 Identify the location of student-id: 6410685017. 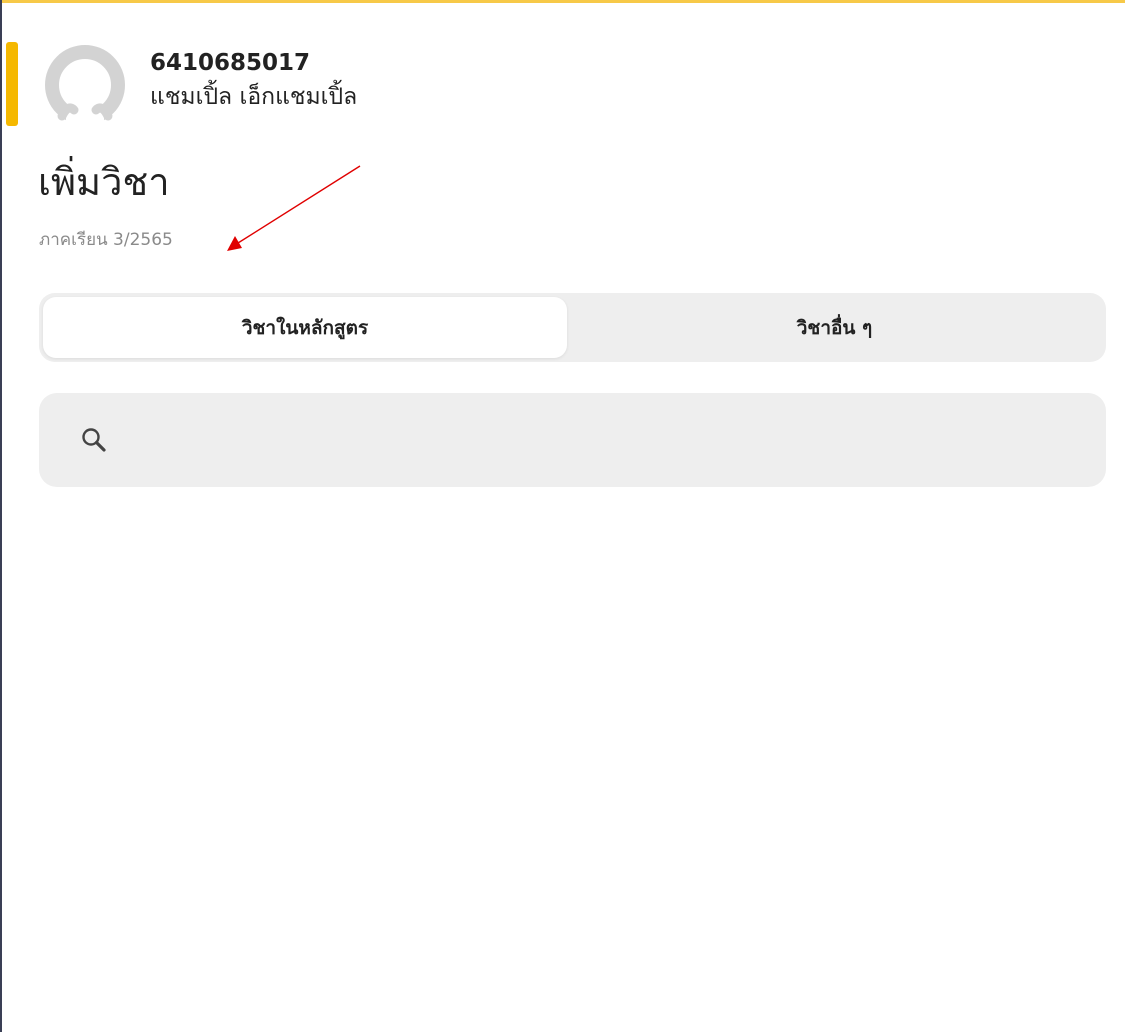
(230, 63).